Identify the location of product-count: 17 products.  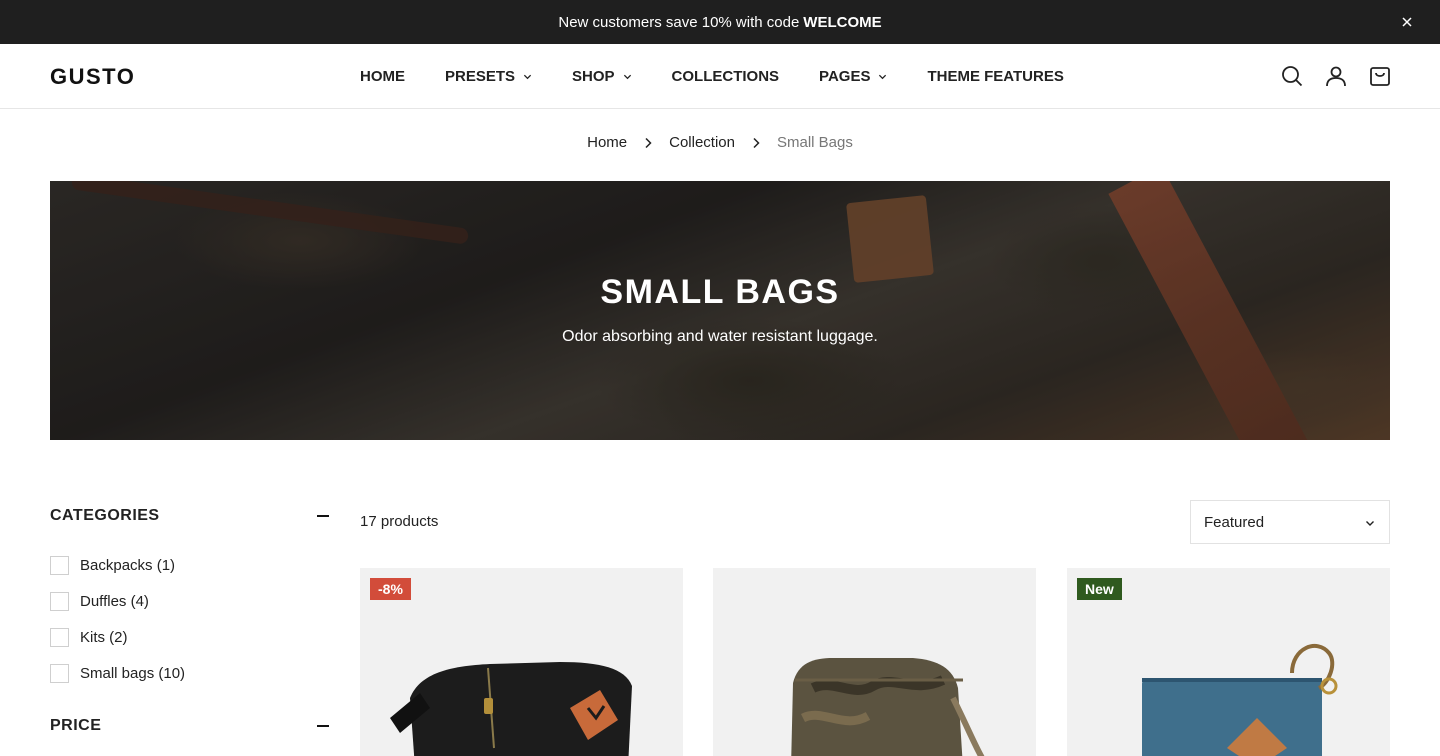
(399, 521).